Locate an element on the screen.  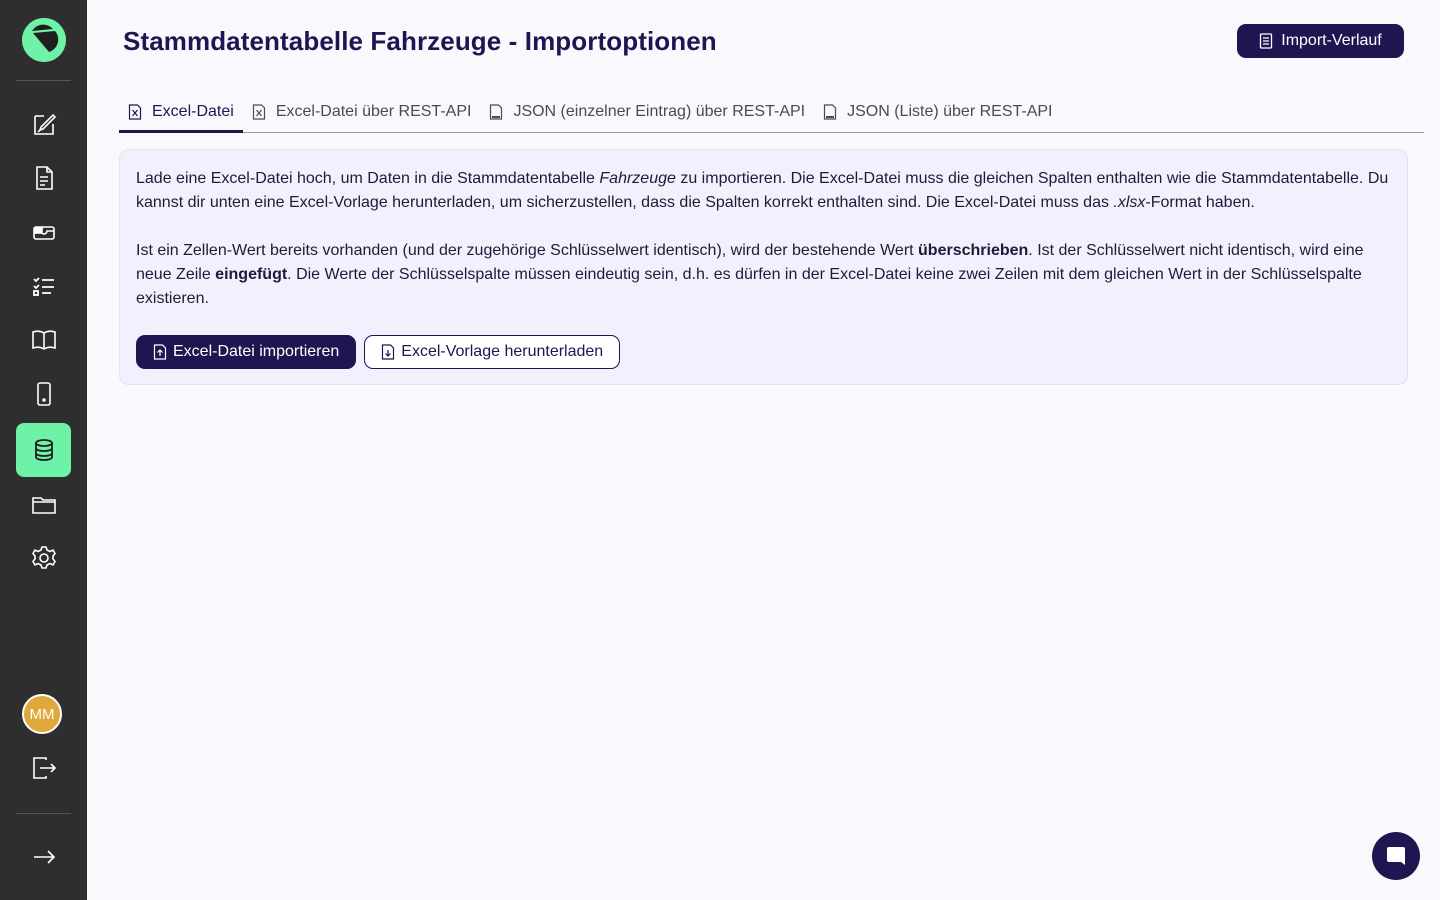
report-document-icon is located at coordinates (44, 178).